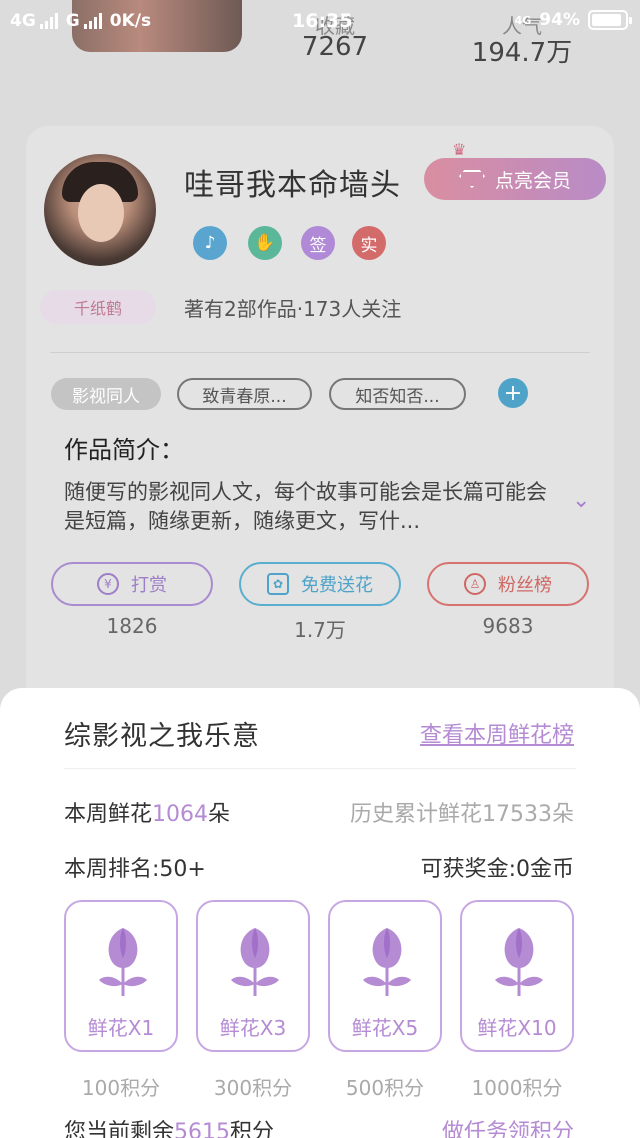 The image size is (640, 1138). Describe the element at coordinates (532, 180) in the screenshot. I see `vip-label: 点亮会员` at that location.